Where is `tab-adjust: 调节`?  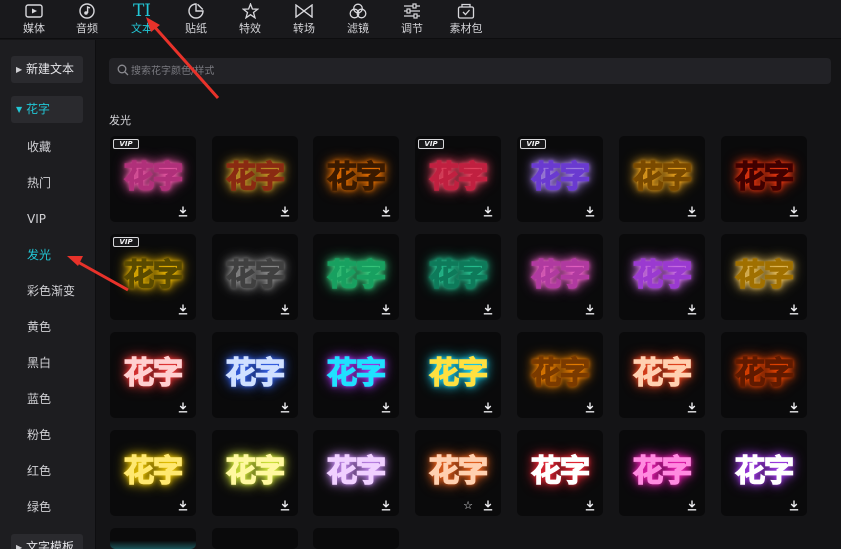 tab-adjust: 调节 is located at coordinates (412, 19).